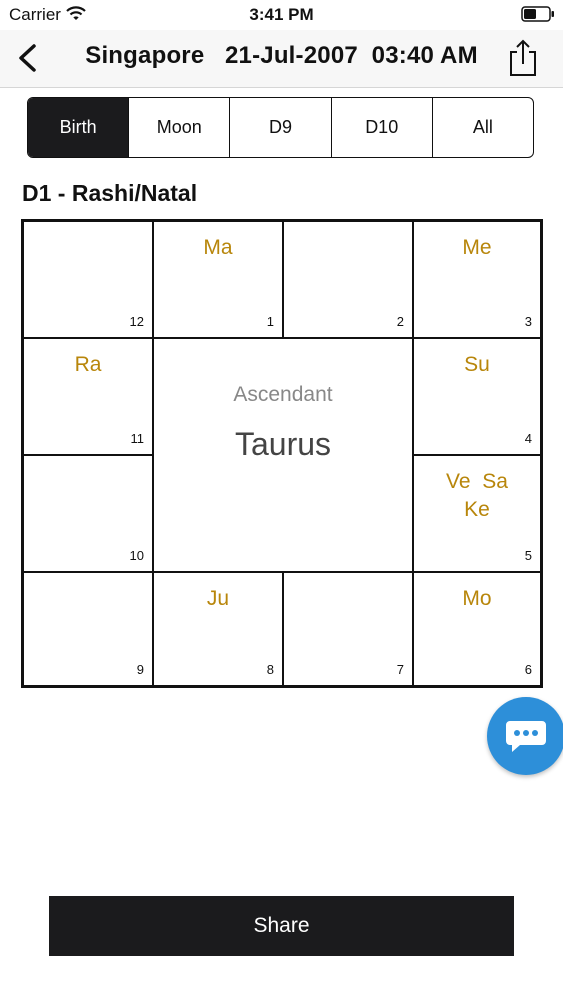 This screenshot has width=563, height=1000. Describe the element at coordinates (482, 127) in the screenshot. I see `tab-all: All` at that location.